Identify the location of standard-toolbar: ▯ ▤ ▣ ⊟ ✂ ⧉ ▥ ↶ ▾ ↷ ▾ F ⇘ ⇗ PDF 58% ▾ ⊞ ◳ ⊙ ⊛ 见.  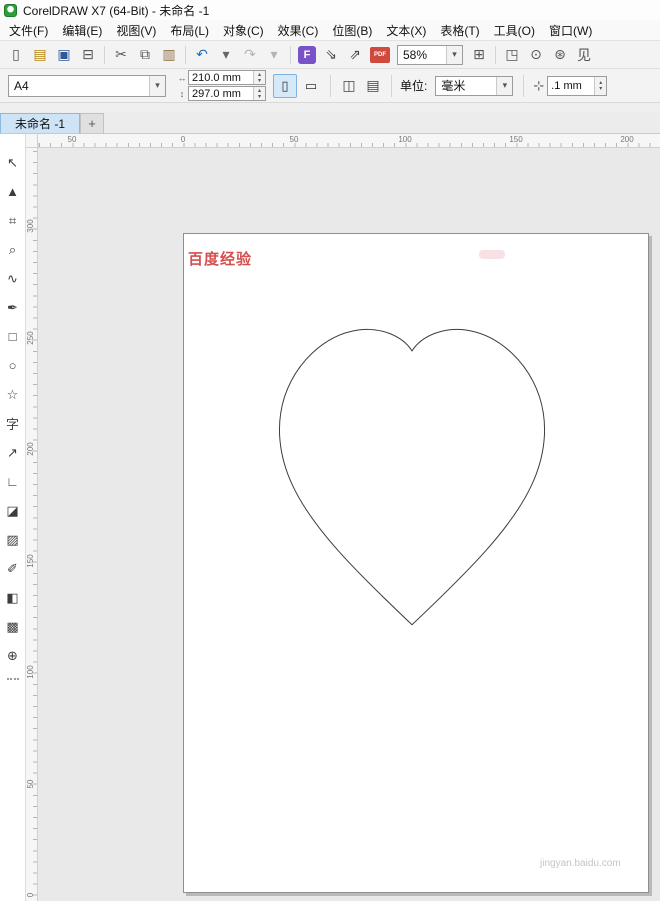
(330, 54).